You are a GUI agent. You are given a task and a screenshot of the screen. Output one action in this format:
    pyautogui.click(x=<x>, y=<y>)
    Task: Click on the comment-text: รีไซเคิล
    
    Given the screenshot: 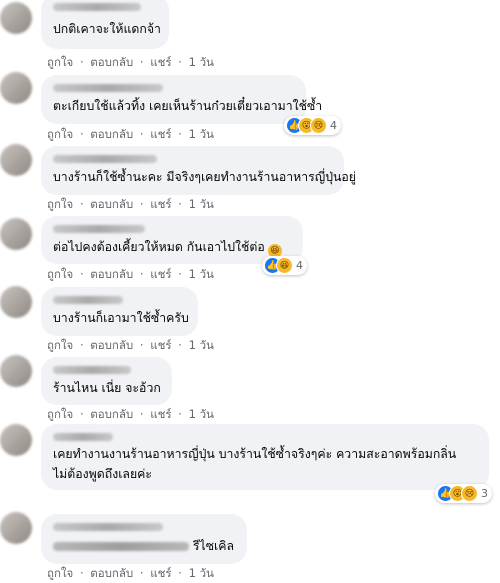 What is the action you would take?
    pyautogui.click(x=143, y=546)
    